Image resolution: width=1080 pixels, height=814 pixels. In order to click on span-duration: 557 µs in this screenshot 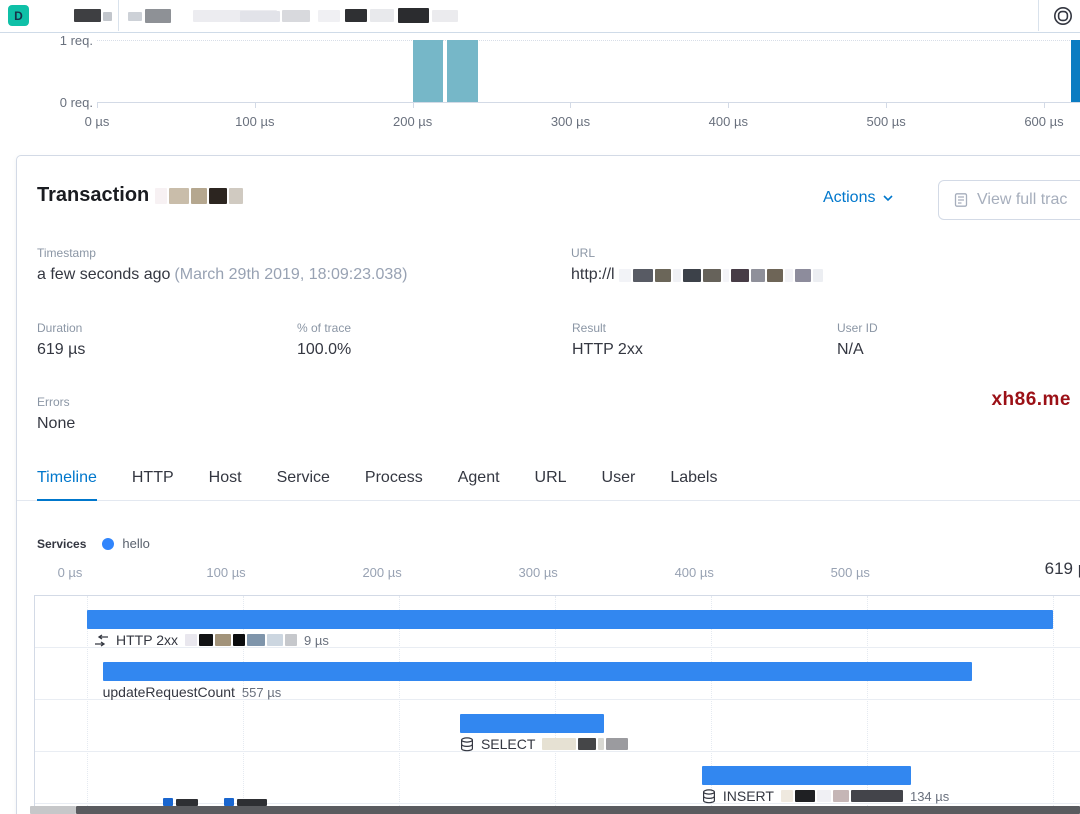, I will do `click(261, 692)`.